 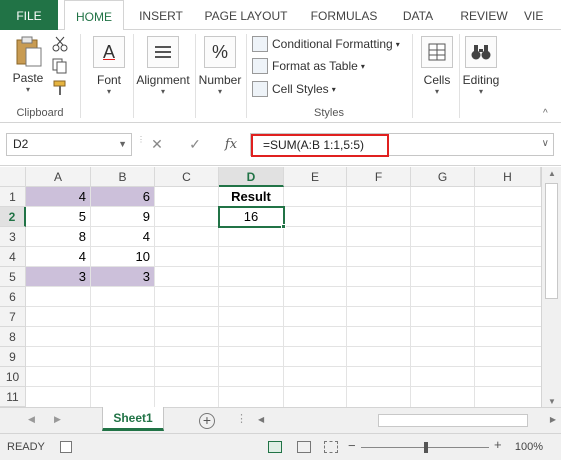 I want to click on cells-button: Cells ▾, so click(x=437, y=66).